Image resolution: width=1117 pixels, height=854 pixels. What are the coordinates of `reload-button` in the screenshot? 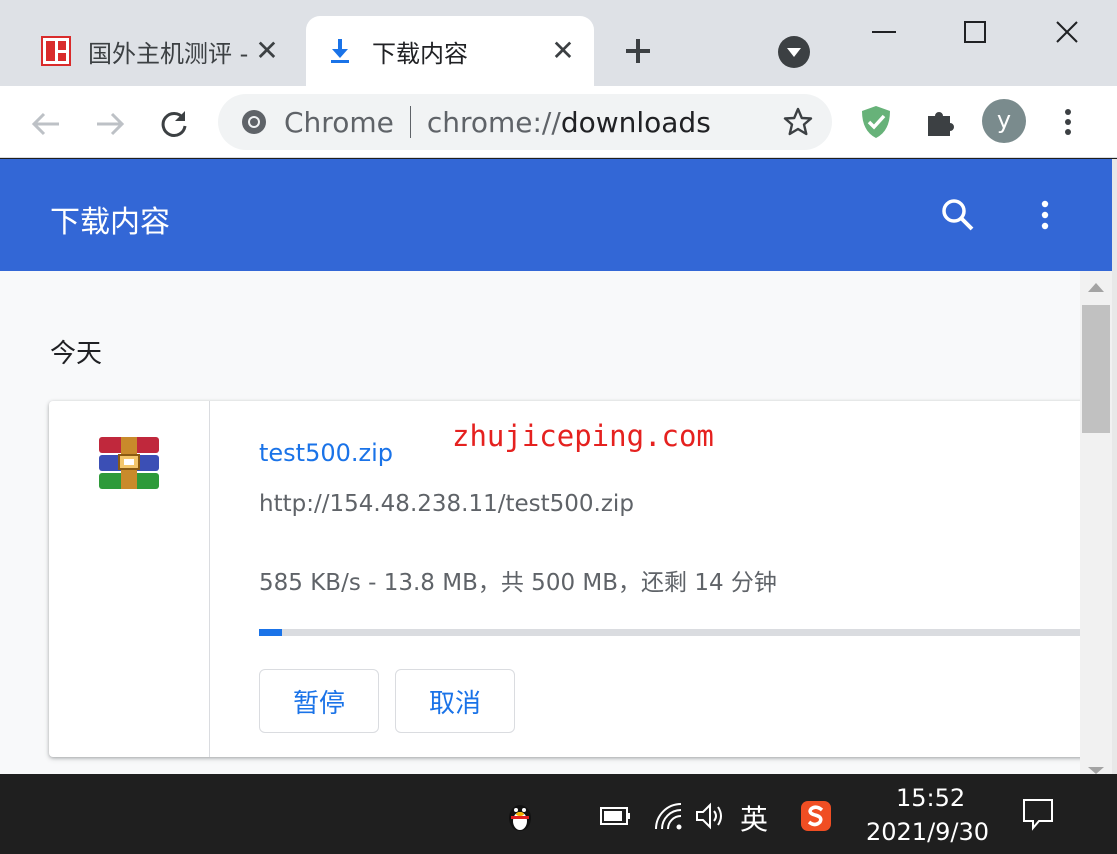 It's located at (174, 124).